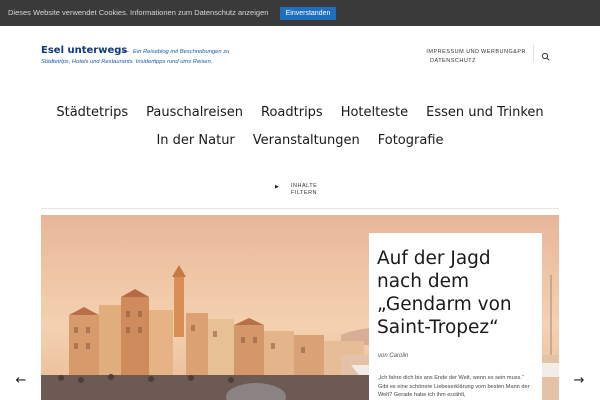  What do you see at coordinates (300, 208) in the screenshot?
I see `divider` at bounding box center [300, 208].